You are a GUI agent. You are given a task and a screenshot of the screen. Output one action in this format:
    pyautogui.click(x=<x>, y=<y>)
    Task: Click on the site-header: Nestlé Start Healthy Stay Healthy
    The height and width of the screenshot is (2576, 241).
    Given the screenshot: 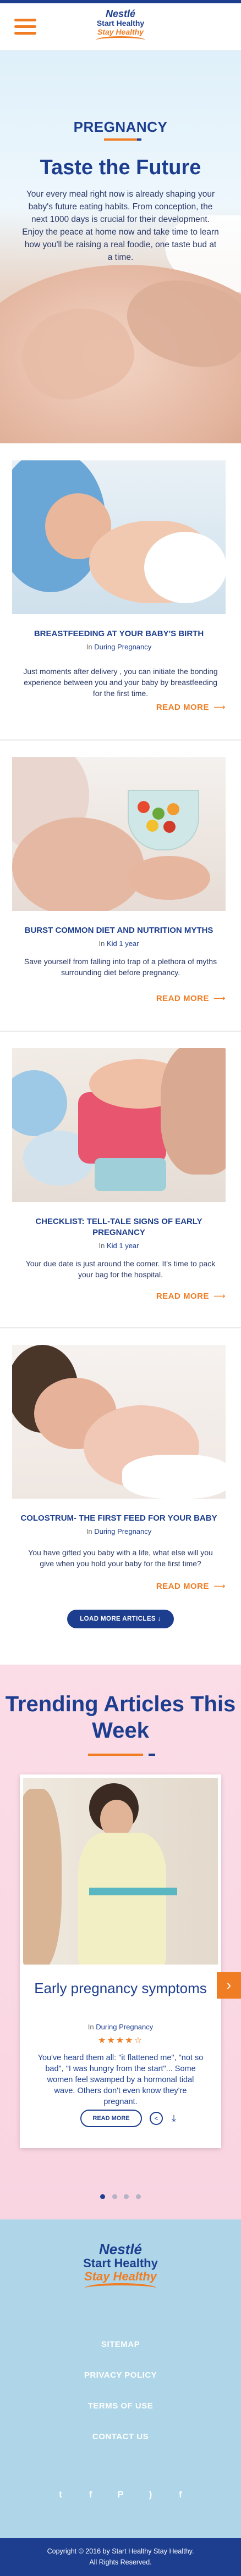 What is the action you would take?
    pyautogui.click(x=121, y=27)
    